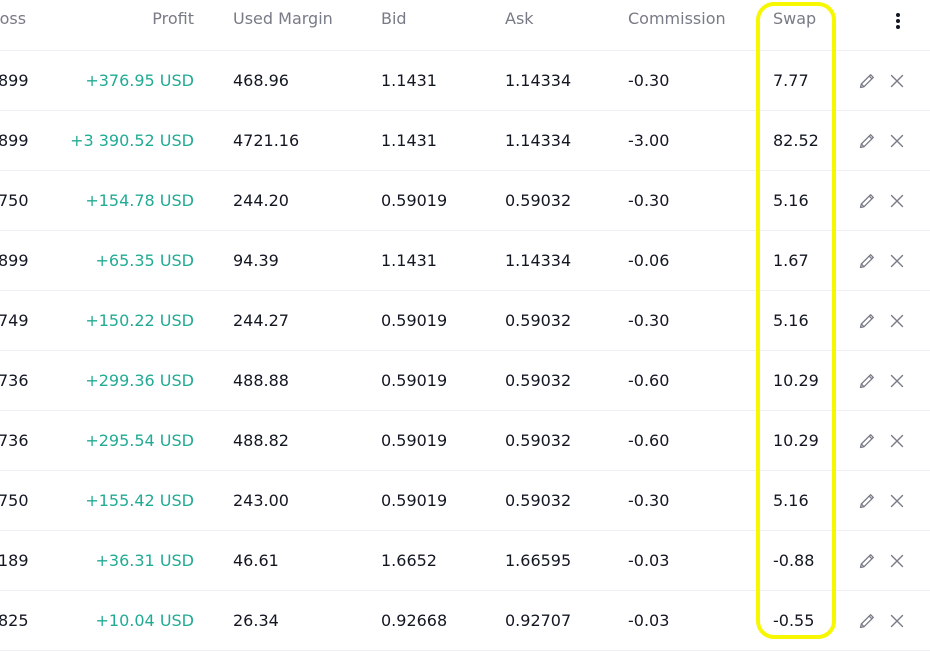 This screenshot has height=652, width=930. Describe the element at coordinates (173, 18) in the screenshot. I see `column-header-profit-label: Profit` at that location.